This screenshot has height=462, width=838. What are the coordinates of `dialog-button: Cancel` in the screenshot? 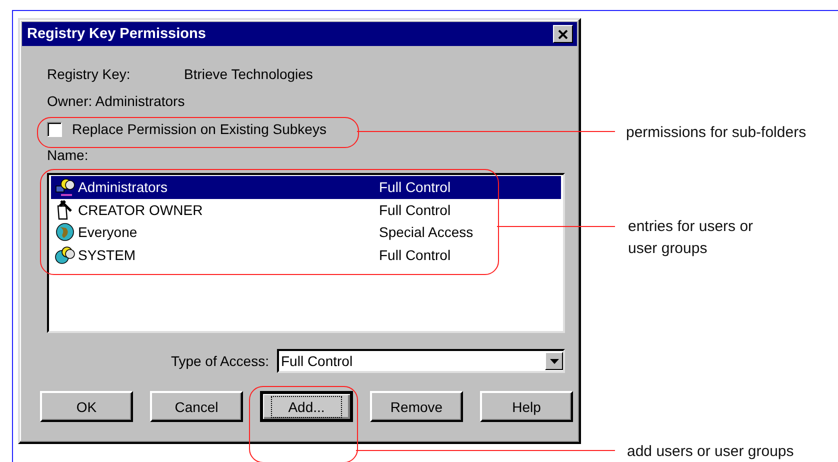 It's located at (196, 406).